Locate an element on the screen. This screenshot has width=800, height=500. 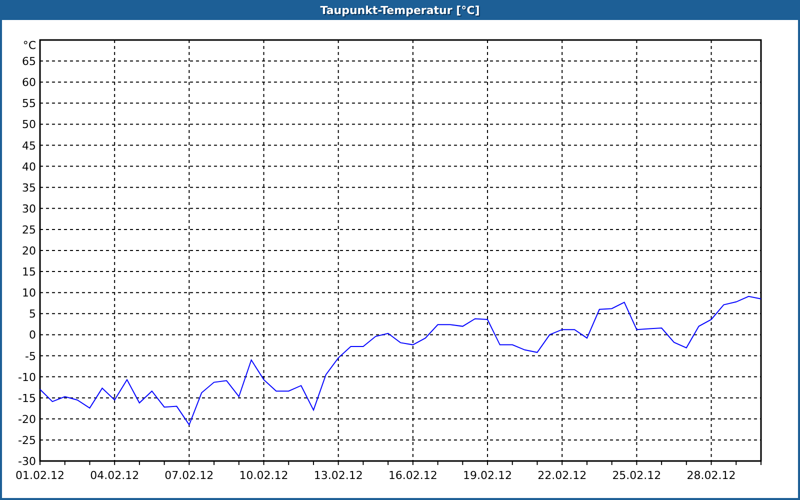
y-tick-label: 0 is located at coordinates (32, 335).